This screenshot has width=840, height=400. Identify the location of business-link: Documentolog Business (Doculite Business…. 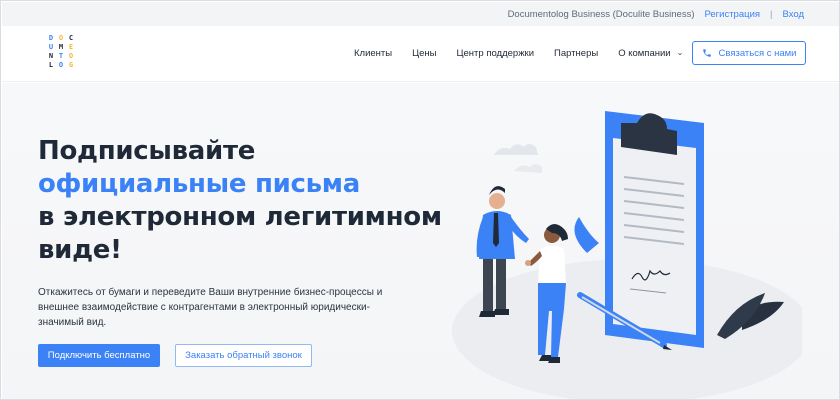
(601, 14).